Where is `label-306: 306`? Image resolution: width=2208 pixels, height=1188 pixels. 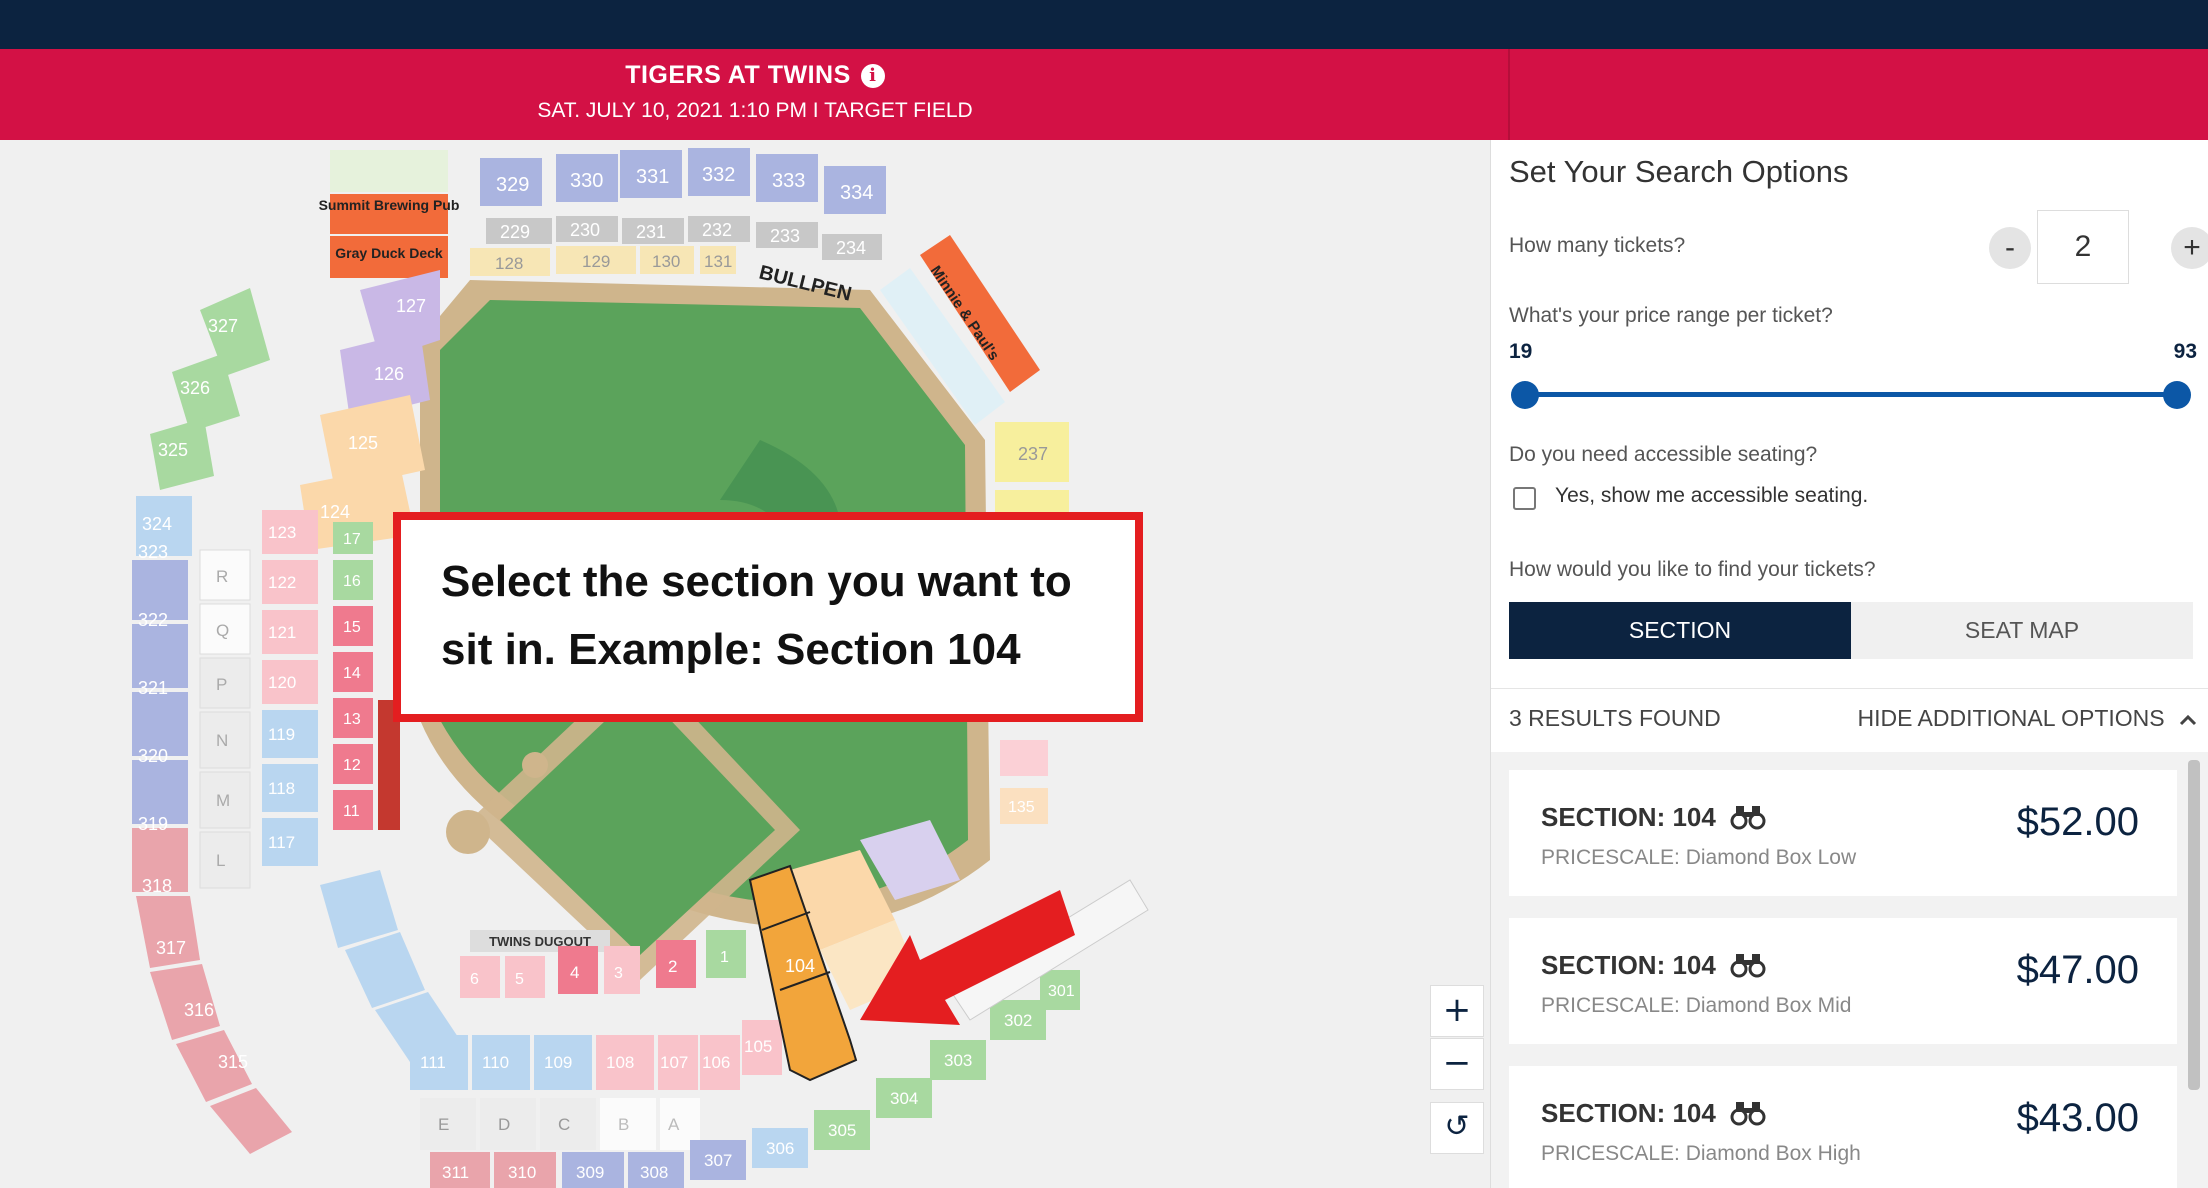 label-306: 306 is located at coordinates (780, 1148).